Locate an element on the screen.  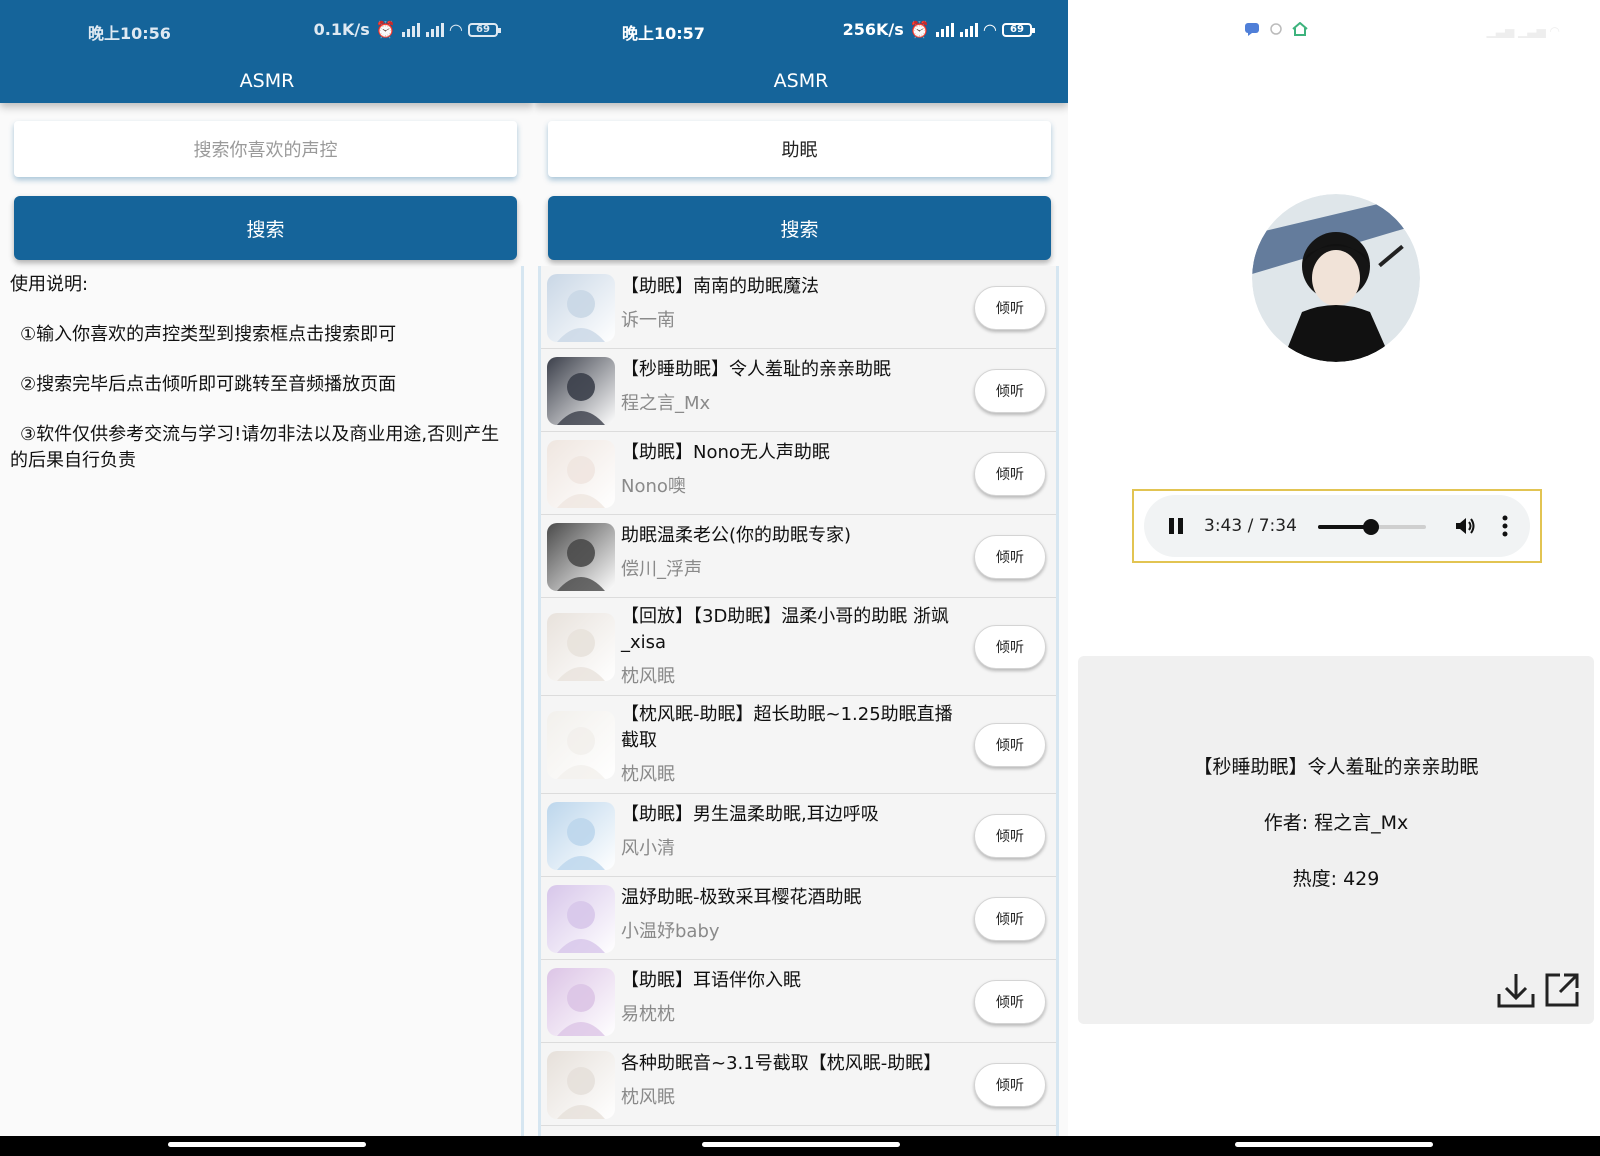
usage-line: ②搜索完毕后点击倾听即可跳转至音频播放页面 is located at coordinates (208, 384).